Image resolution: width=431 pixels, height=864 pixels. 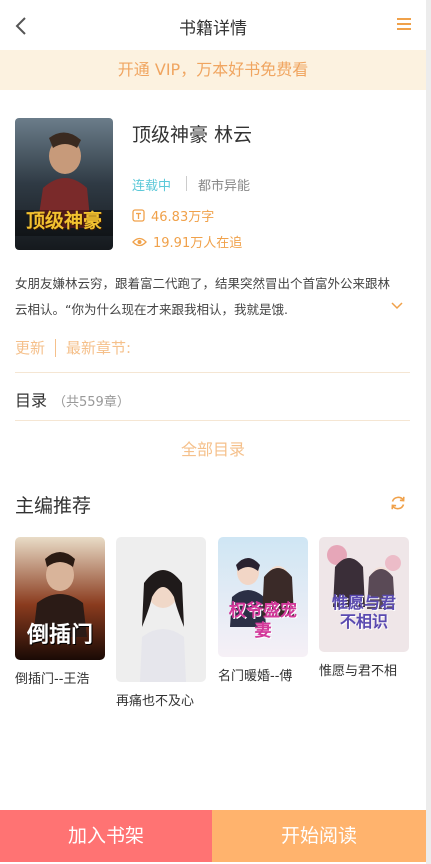 I want to click on scrollbar, so click(x=428, y=432).